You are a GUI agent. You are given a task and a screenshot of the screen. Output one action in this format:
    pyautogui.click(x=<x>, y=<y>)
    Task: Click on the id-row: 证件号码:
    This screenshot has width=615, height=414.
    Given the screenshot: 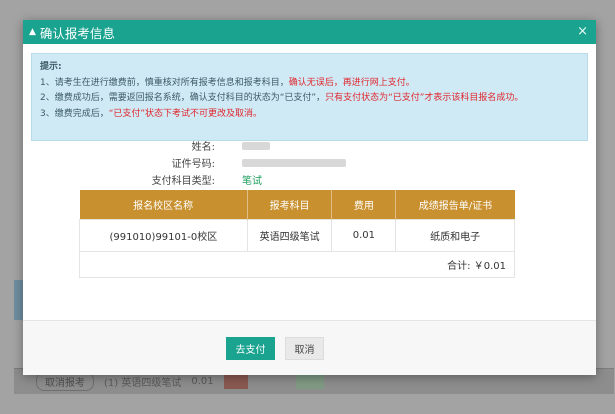 What is the action you would take?
    pyautogui.click(x=309, y=162)
    